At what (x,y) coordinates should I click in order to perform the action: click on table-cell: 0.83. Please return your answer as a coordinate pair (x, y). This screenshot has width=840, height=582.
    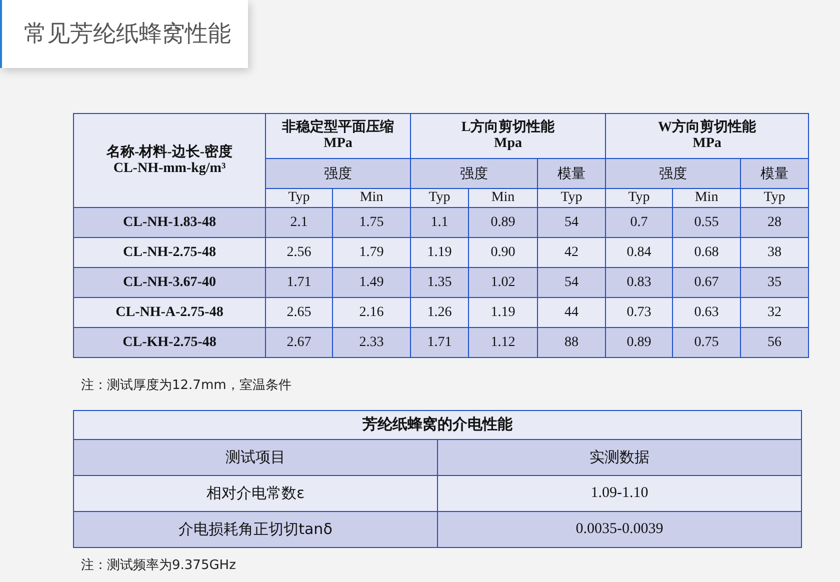
    Looking at the image, I should click on (639, 283).